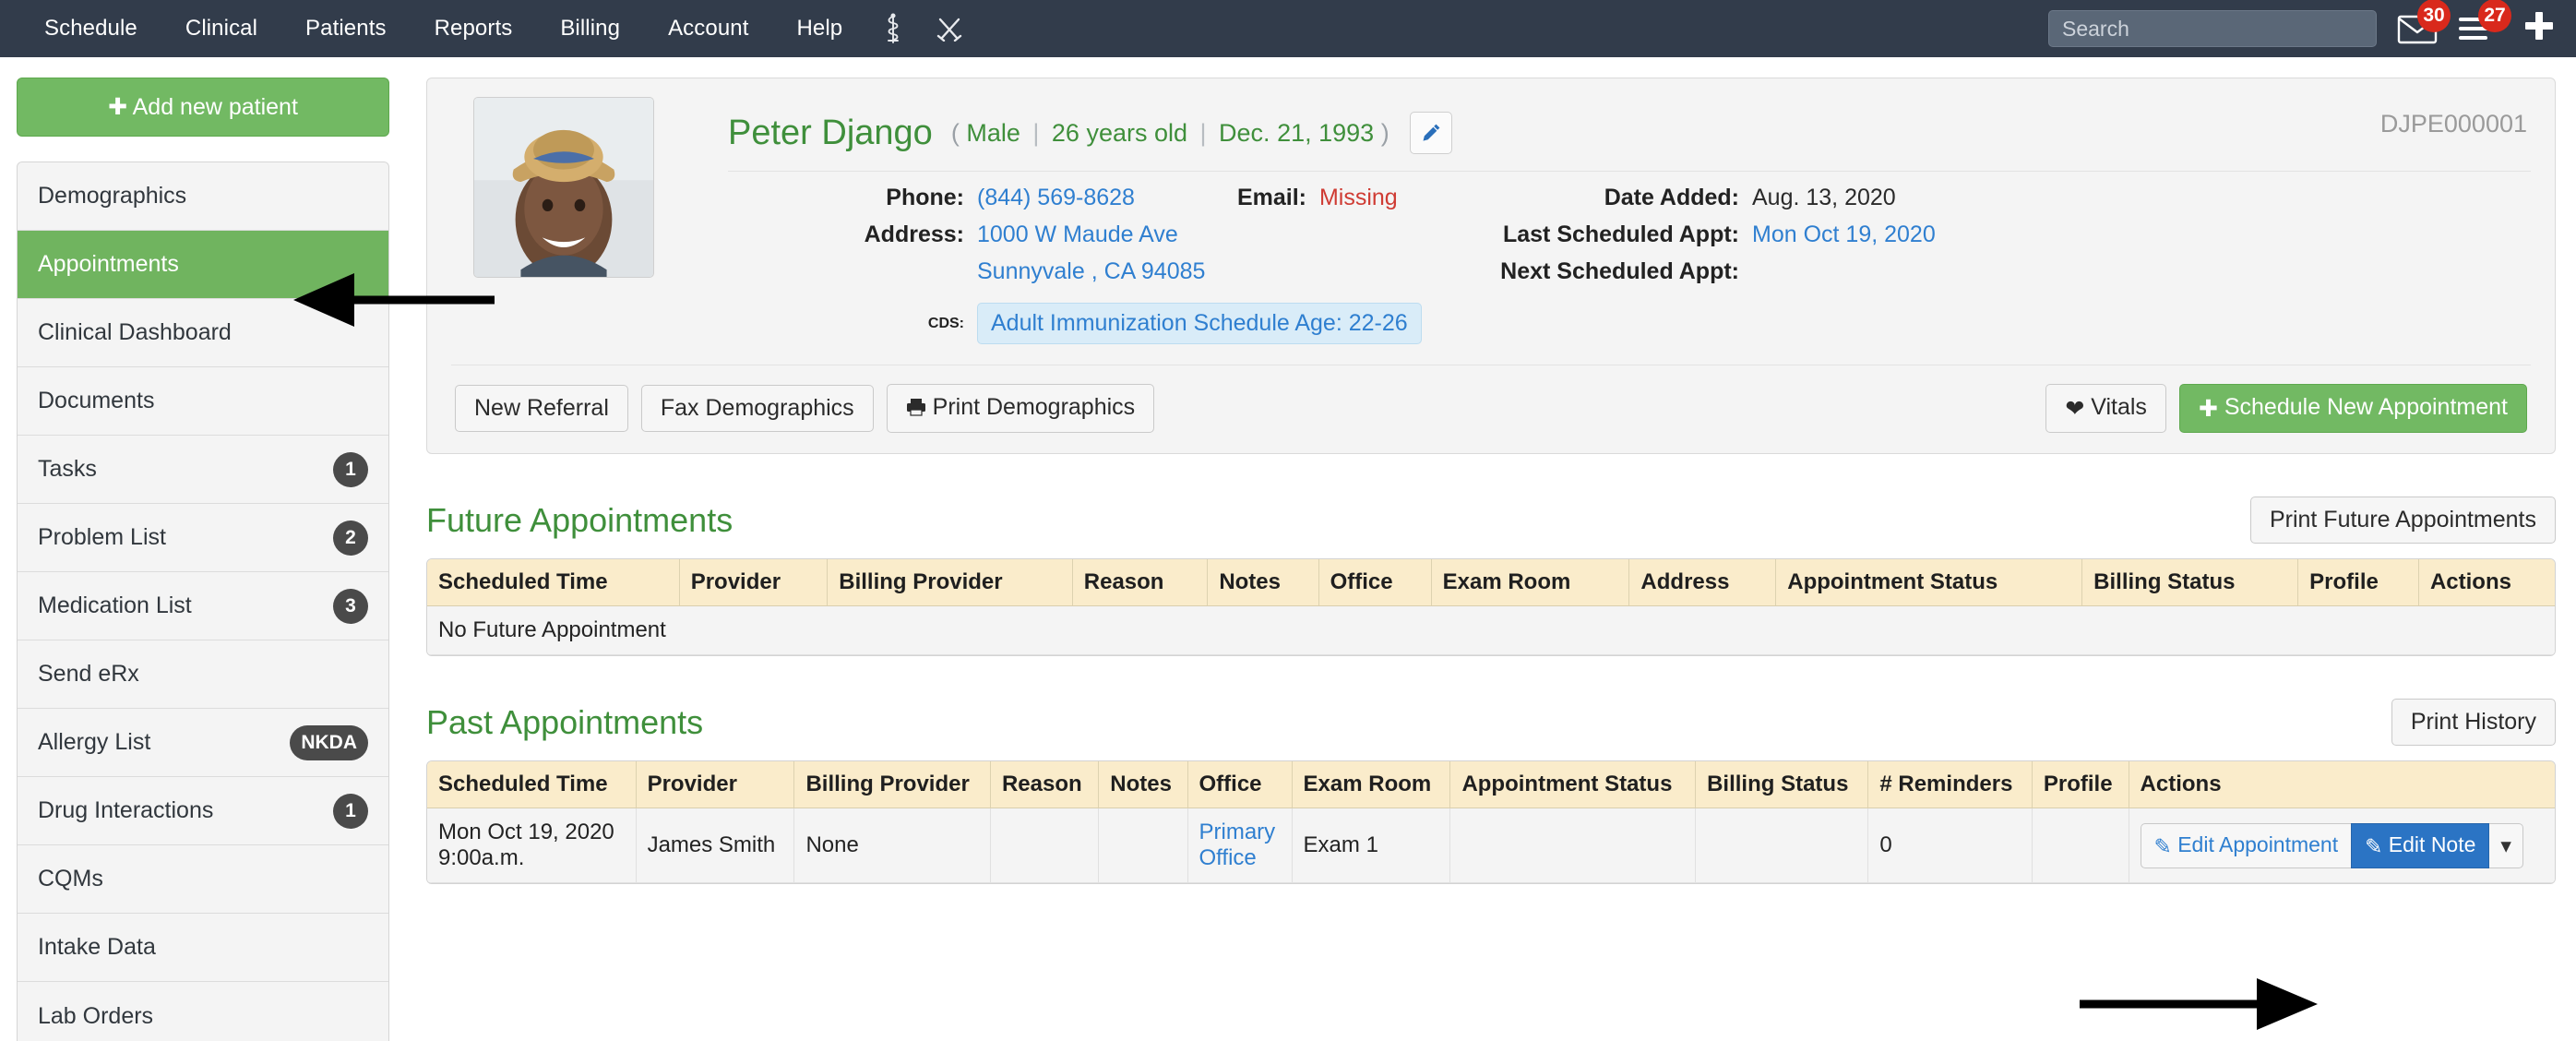 The width and height of the screenshot is (2576, 1041). I want to click on sidebar-item-badge: 2, so click(350, 538).